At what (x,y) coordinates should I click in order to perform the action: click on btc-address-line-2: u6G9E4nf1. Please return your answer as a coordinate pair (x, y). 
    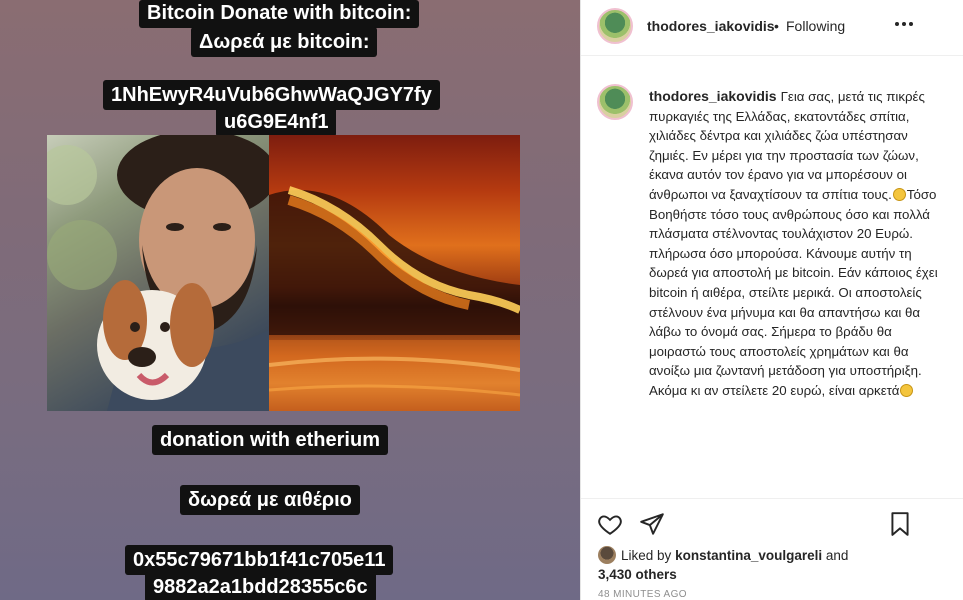
    Looking at the image, I should click on (276, 122).